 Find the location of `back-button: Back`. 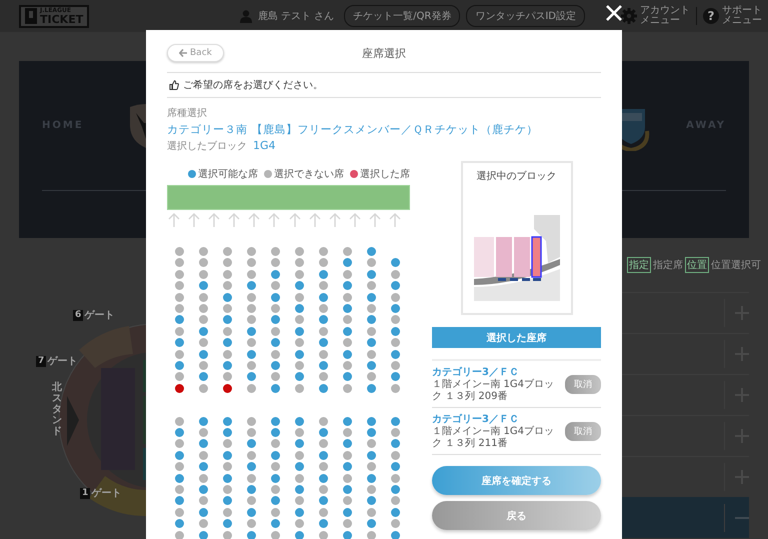

back-button: Back is located at coordinates (195, 53).